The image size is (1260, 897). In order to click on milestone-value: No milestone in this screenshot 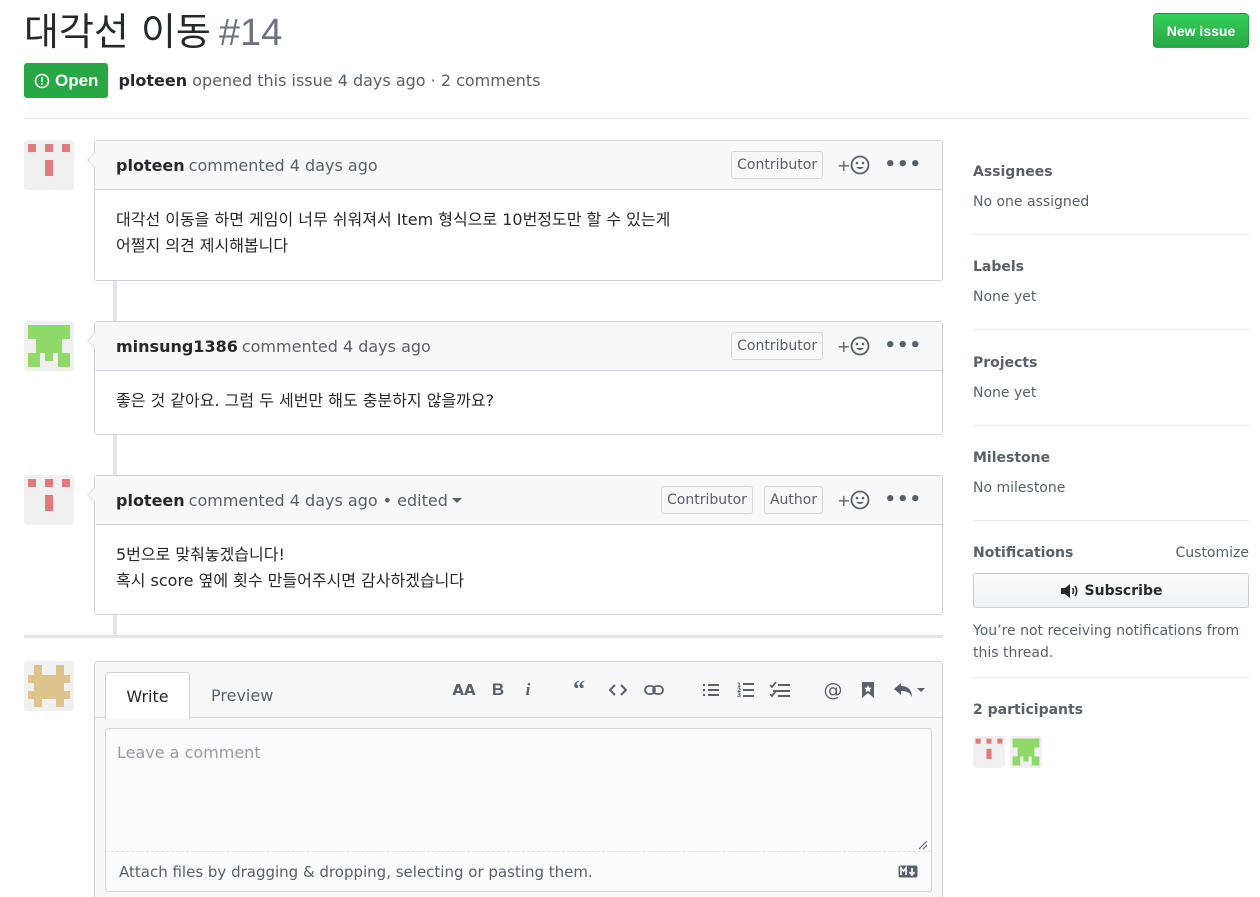, I will do `click(1019, 488)`.